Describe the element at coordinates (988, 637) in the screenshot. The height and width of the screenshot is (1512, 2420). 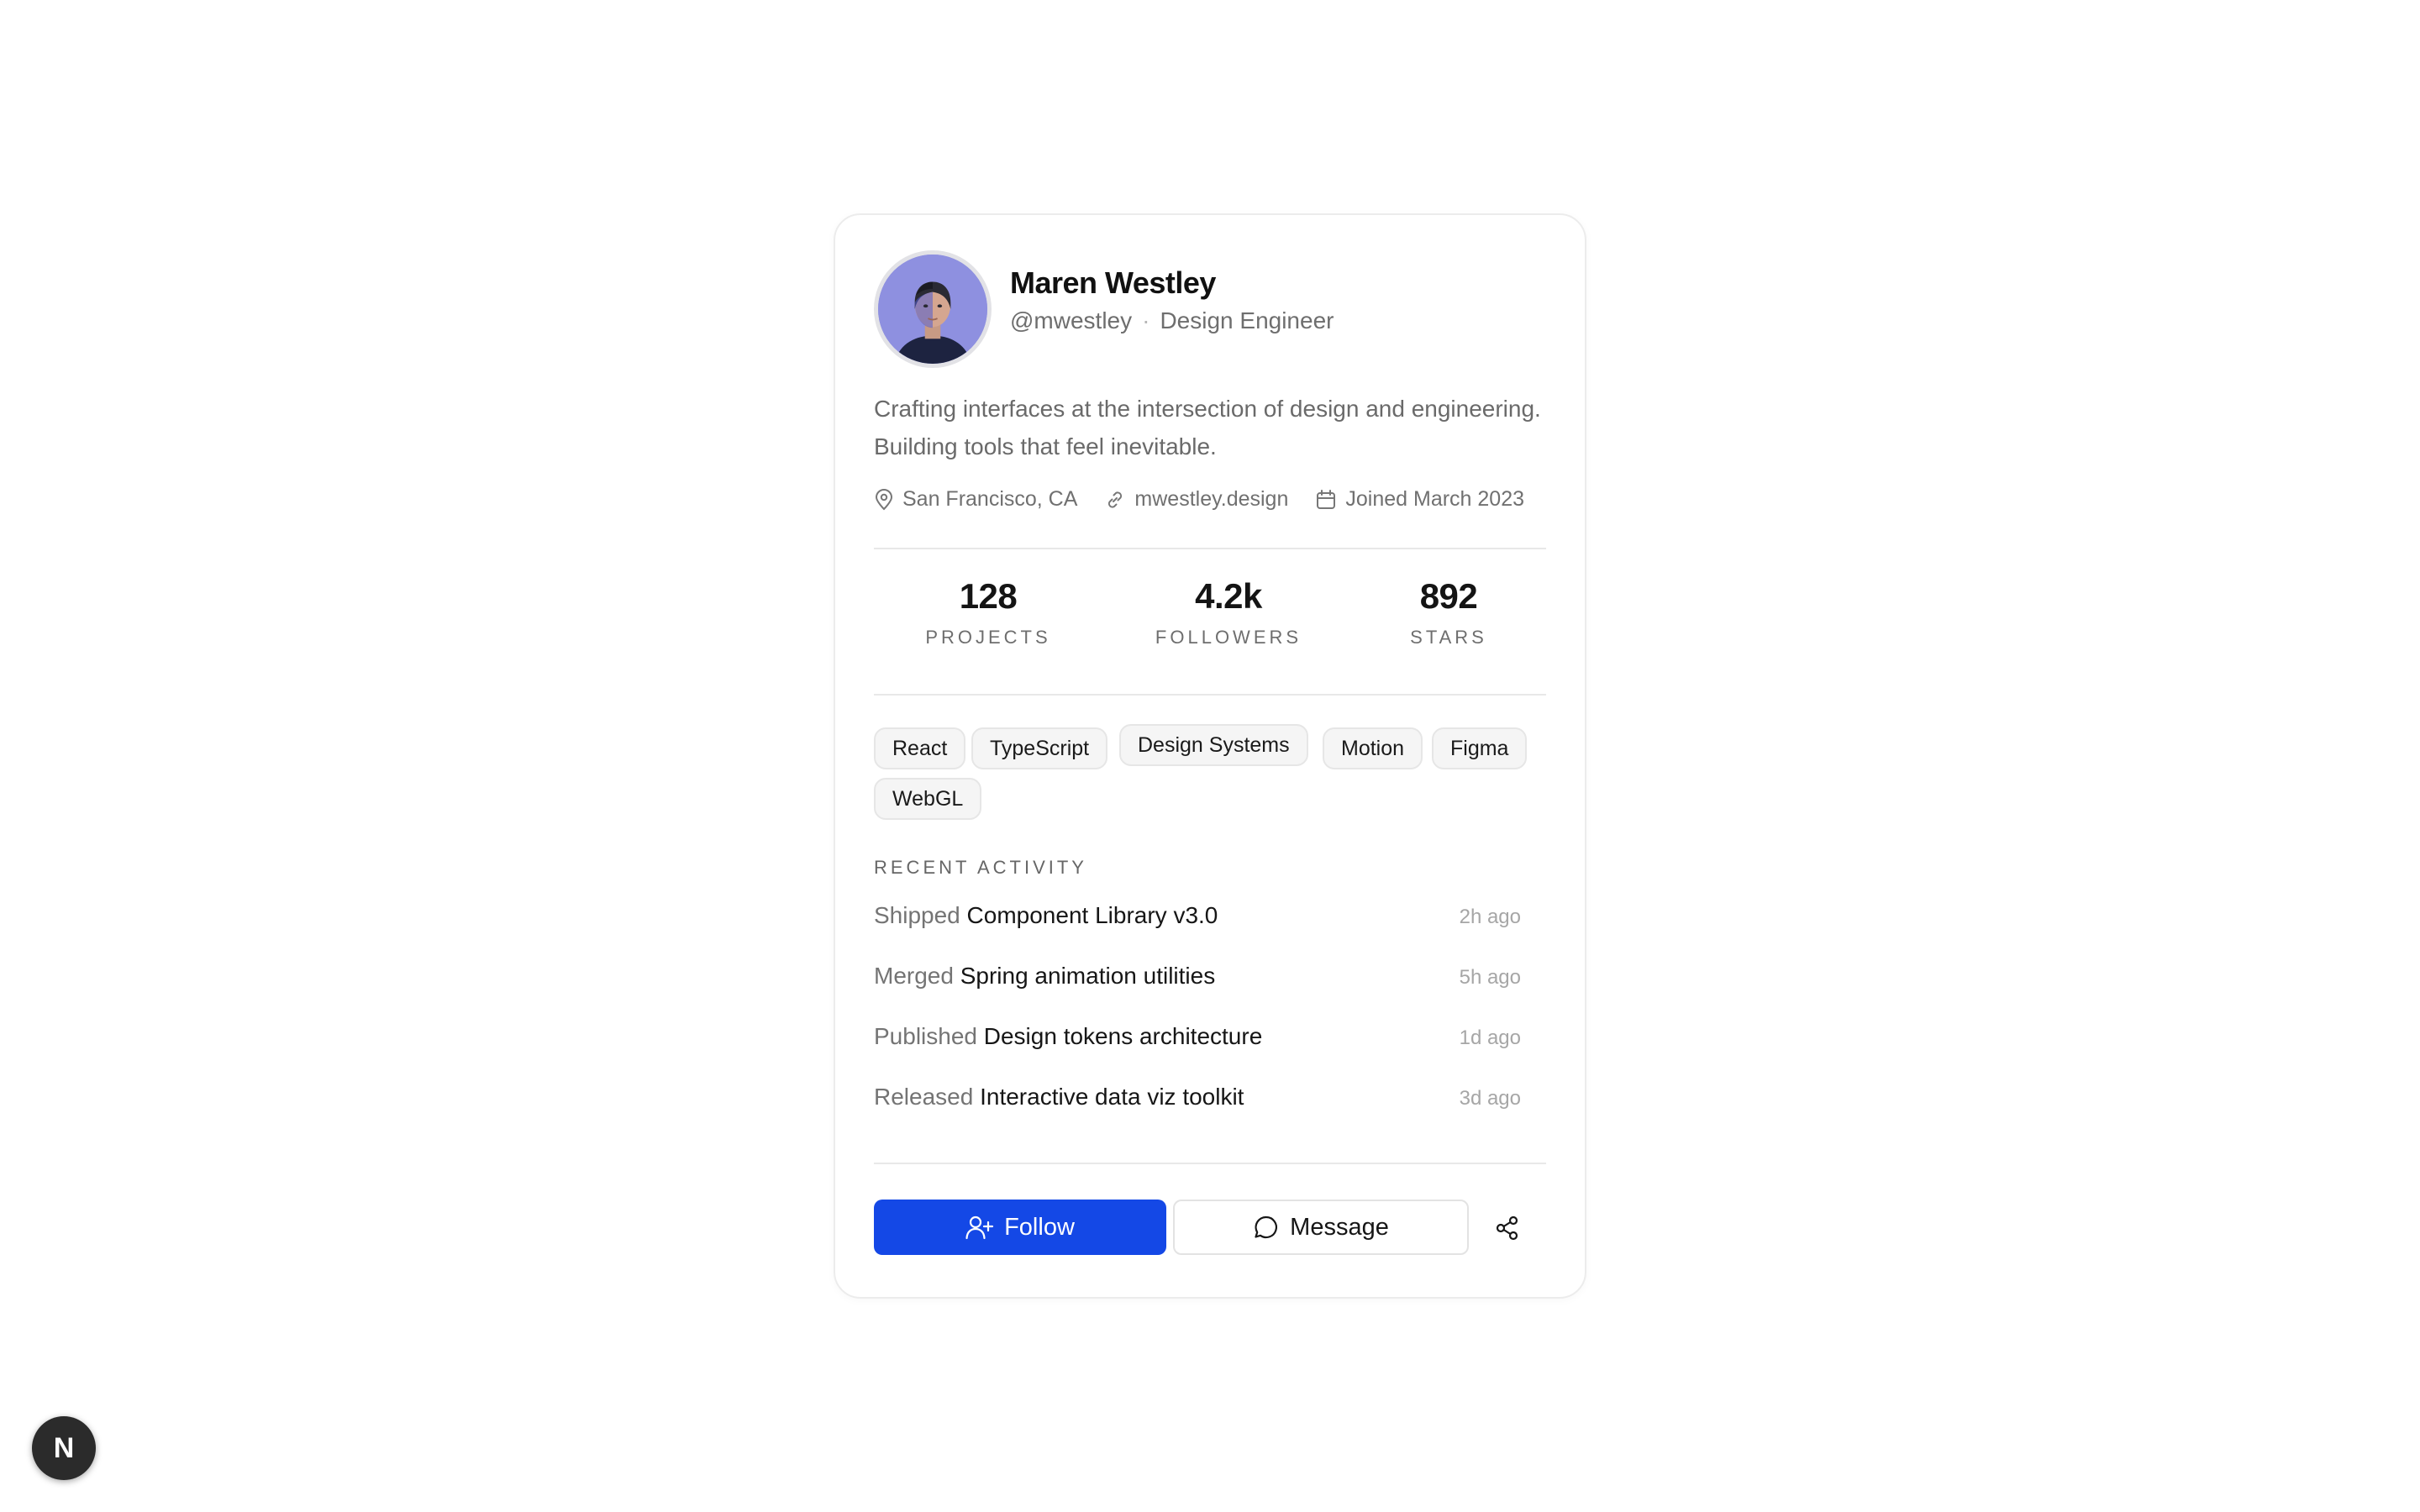
I see `stat-label: PROJECTS` at that location.